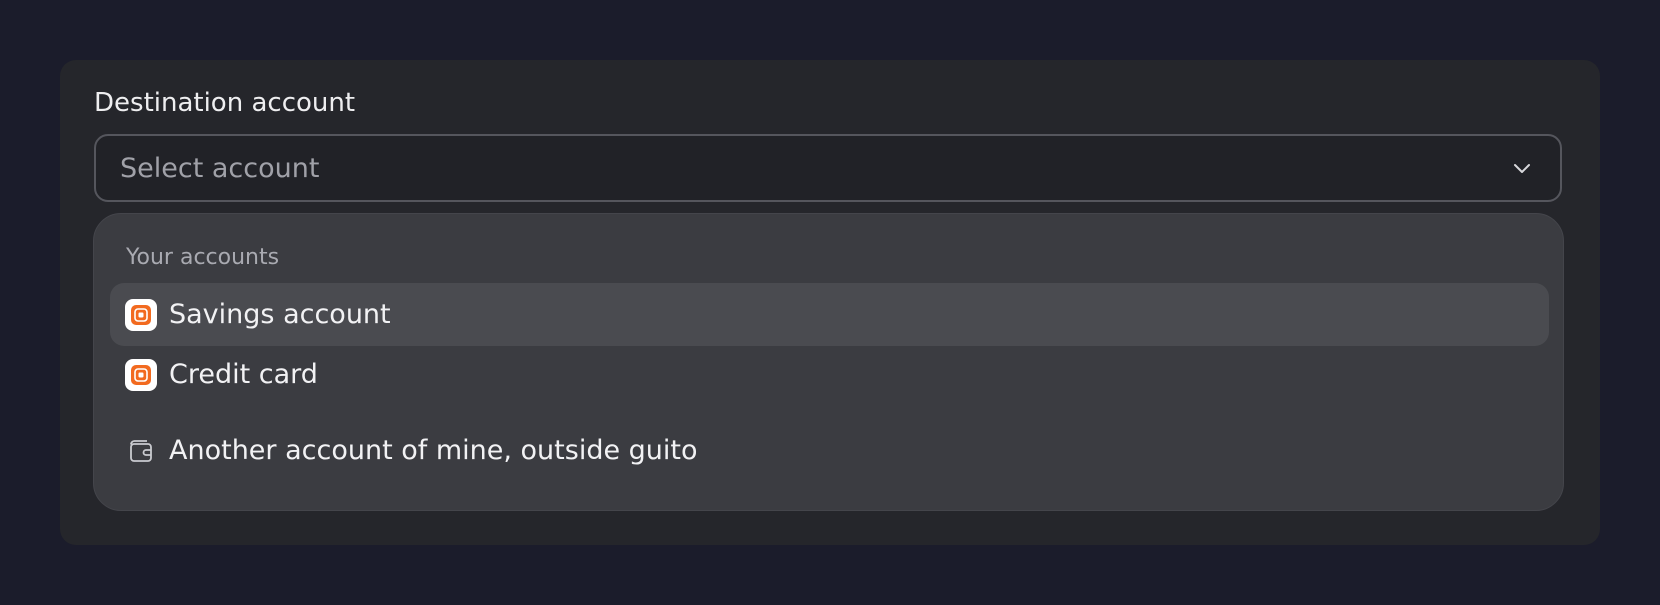 This screenshot has width=1660, height=605. Describe the element at coordinates (829, 374) in the screenshot. I see `option-credit-card: Credit card` at that location.